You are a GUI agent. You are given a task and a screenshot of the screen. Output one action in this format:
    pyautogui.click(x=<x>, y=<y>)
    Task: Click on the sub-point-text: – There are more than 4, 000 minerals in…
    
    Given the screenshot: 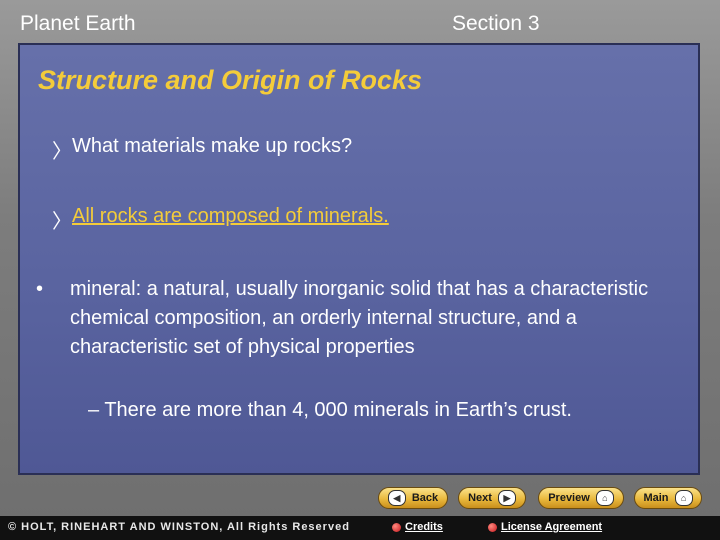 What is the action you would take?
    pyautogui.click(x=330, y=410)
    